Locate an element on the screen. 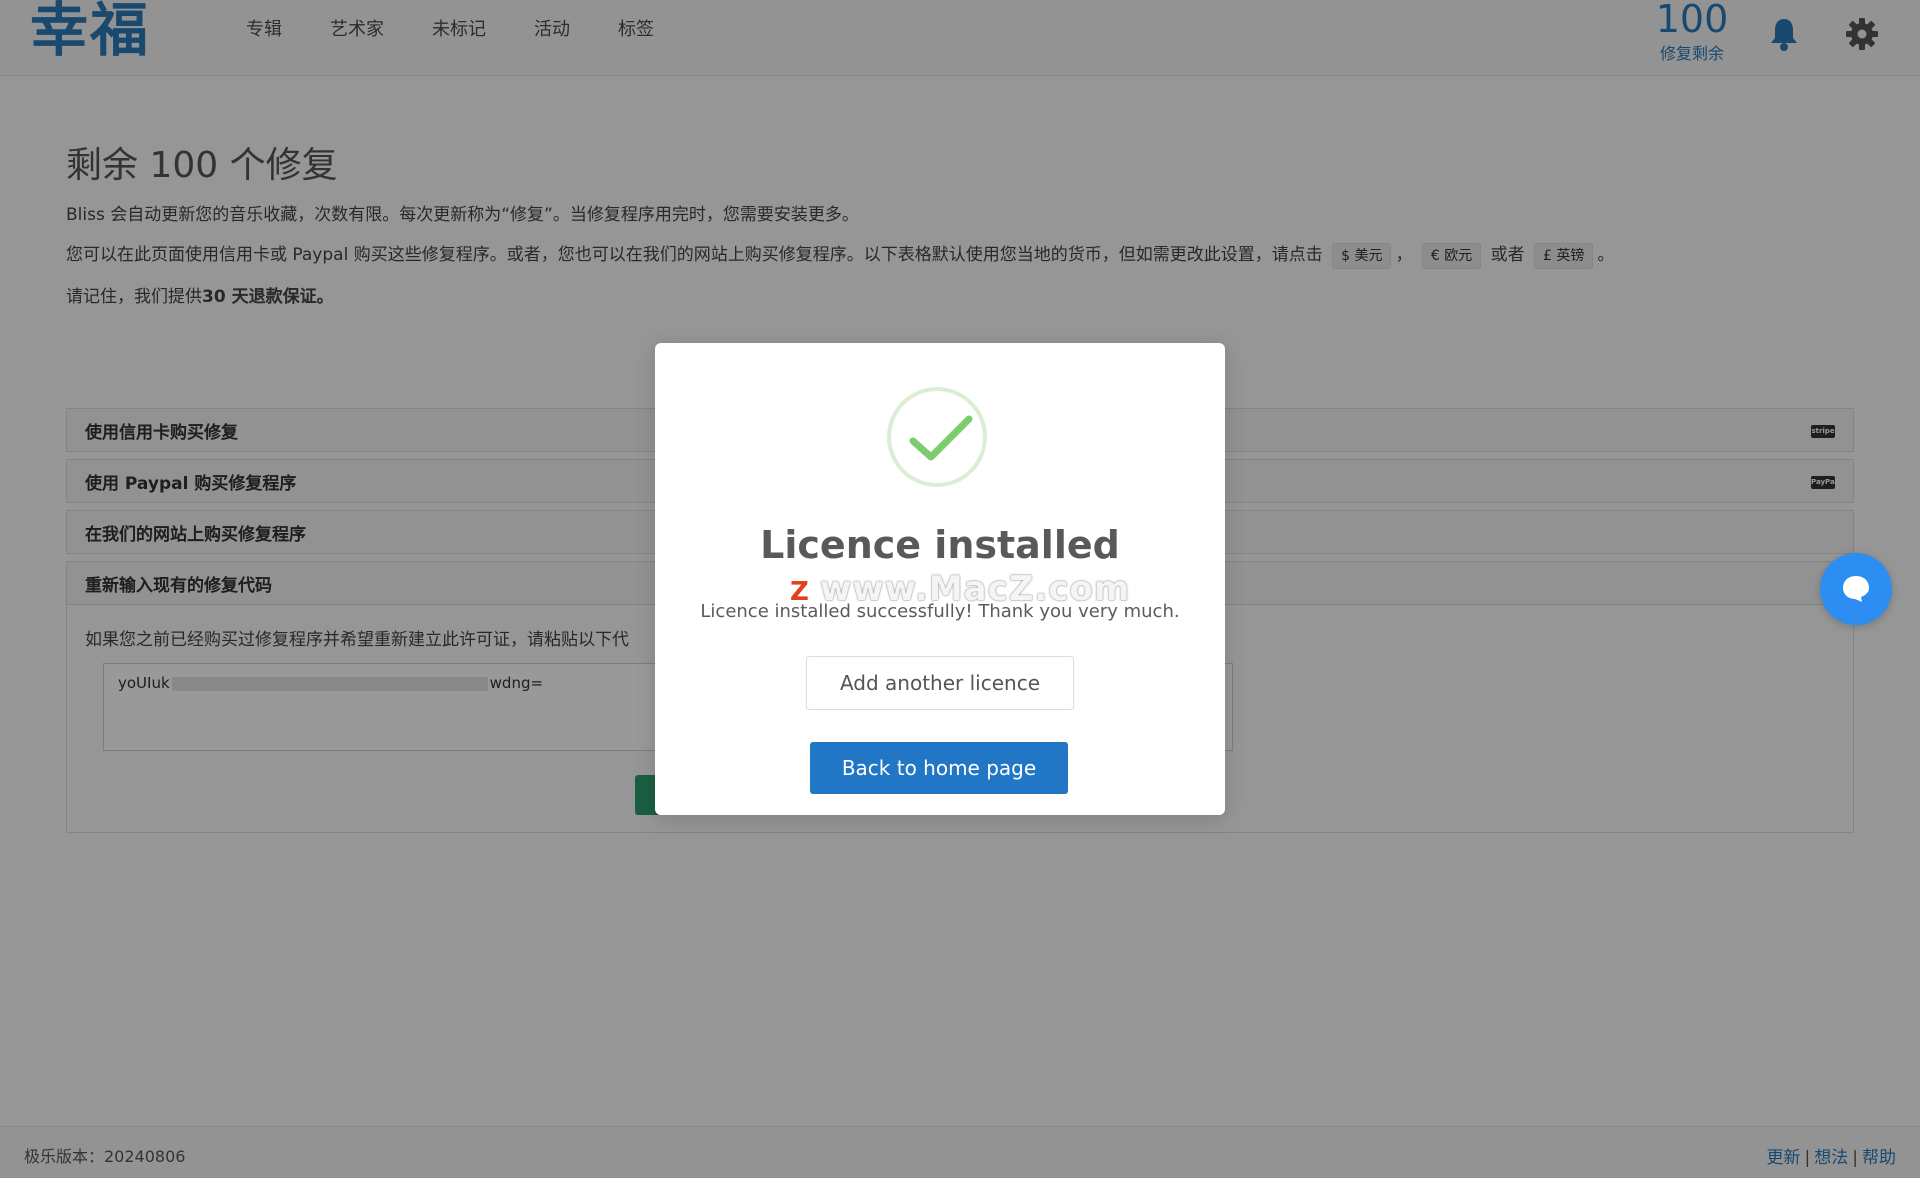  modal-title: Licence installed is located at coordinates (940, 545).